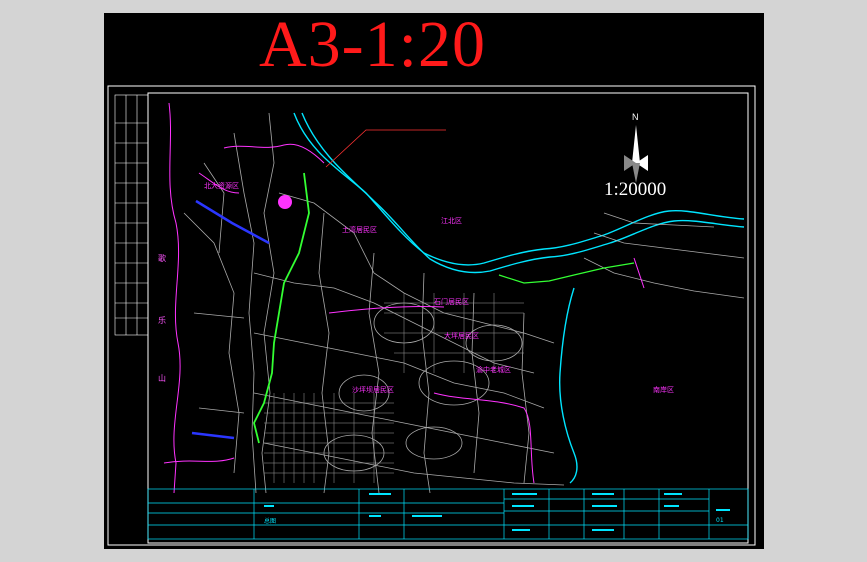  What do you see at coordinates (213, 435) in the screenshot?
I see `blue-line-south` at bounding box center [213, 435].